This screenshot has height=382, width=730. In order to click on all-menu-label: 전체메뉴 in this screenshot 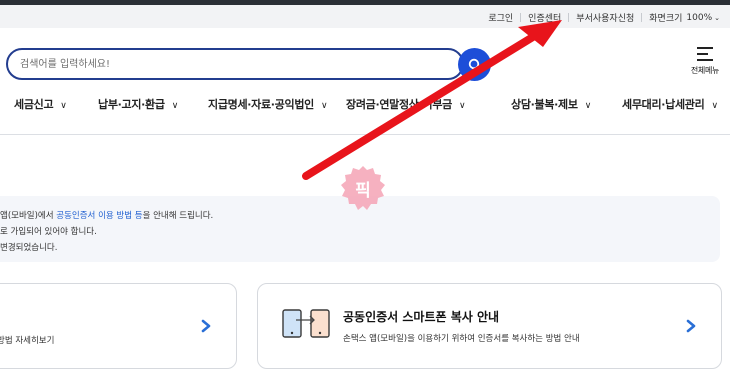, I will do `click(705, 70)`.